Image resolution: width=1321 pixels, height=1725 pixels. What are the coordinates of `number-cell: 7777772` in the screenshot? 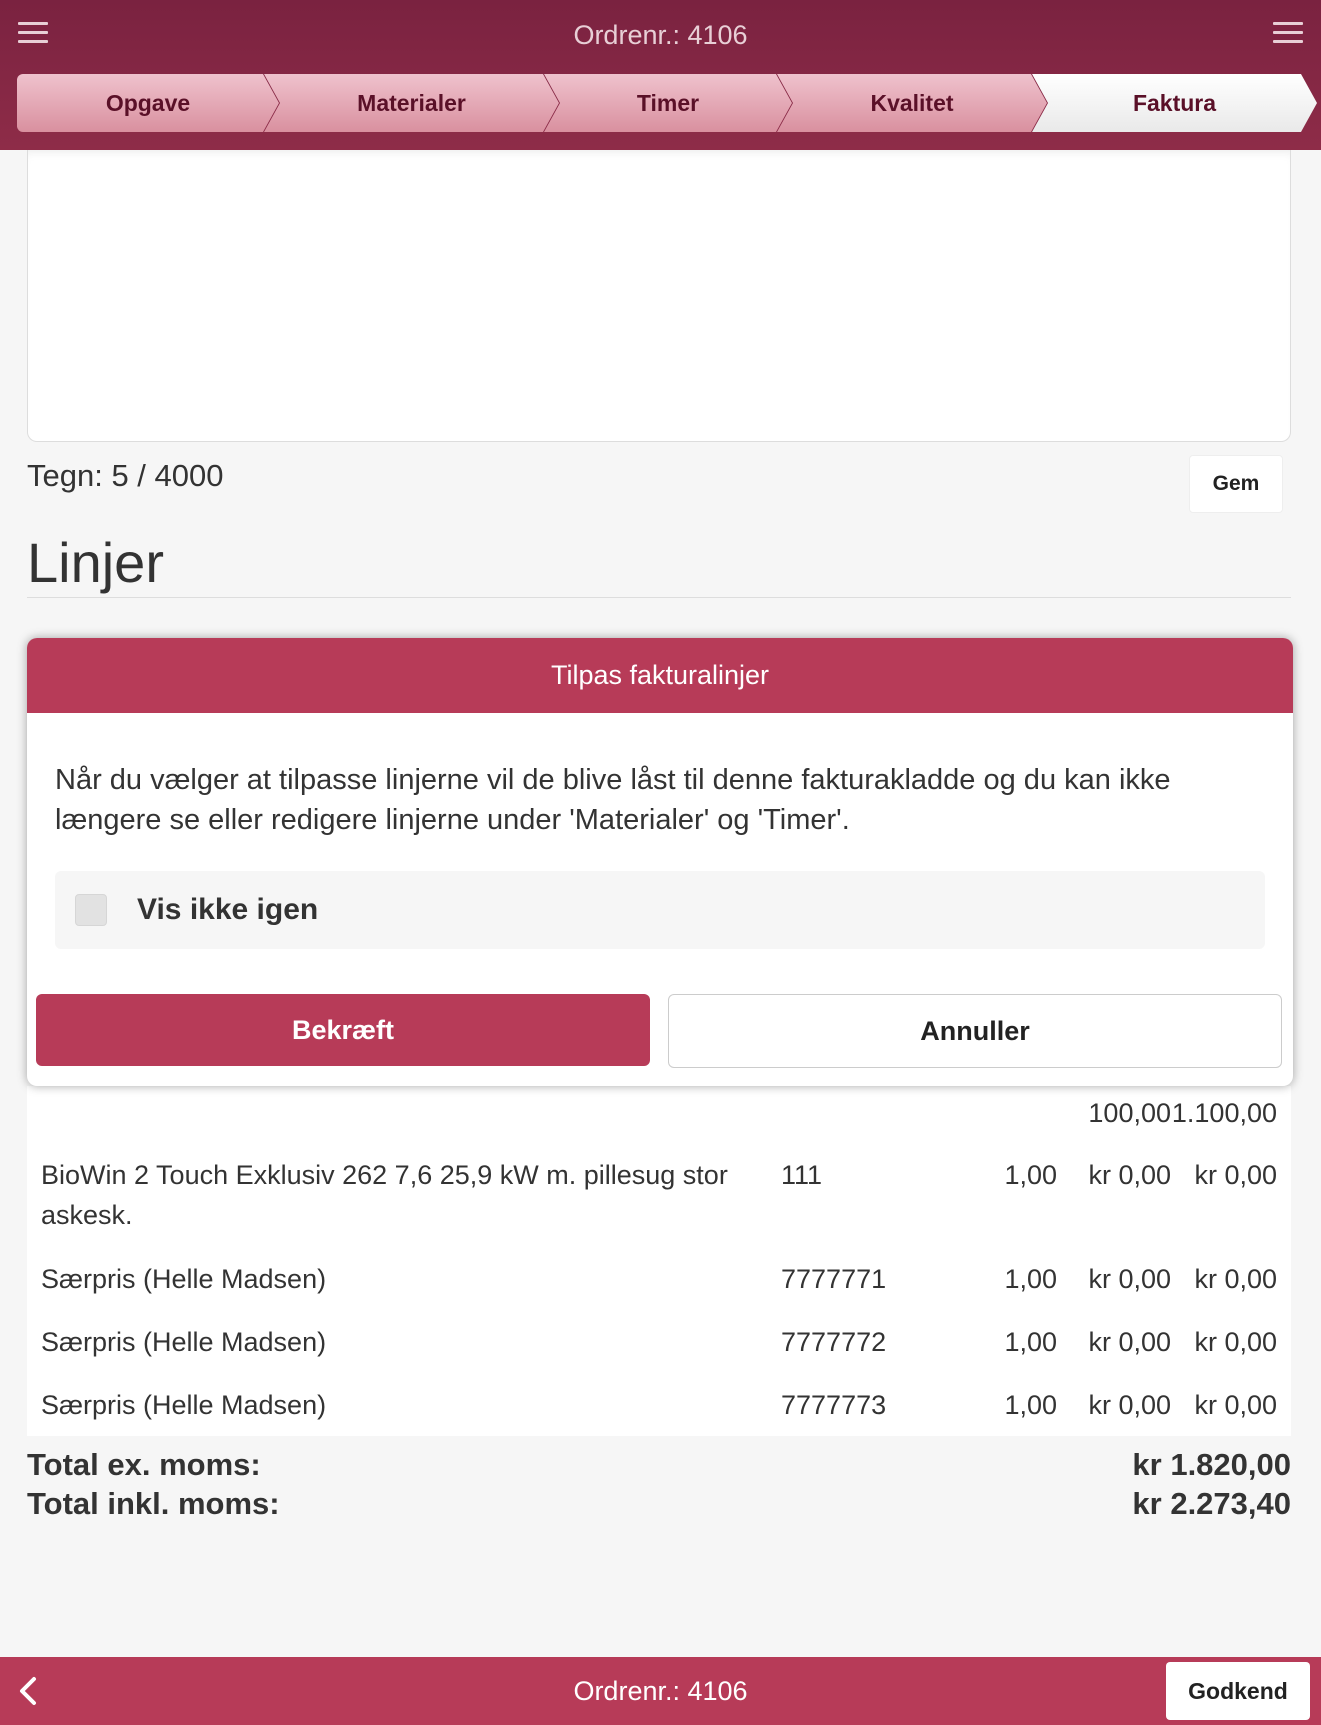 It's located at (834, 1342).